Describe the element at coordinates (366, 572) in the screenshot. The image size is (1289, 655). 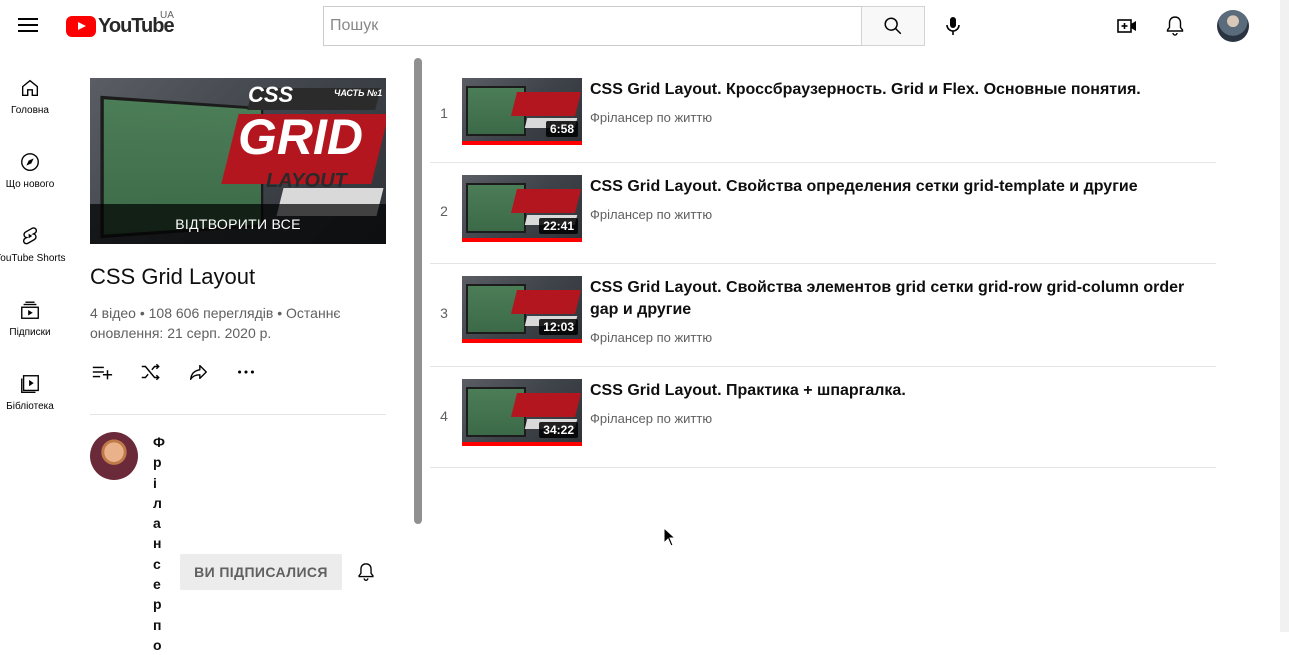
I see `subscription-bell-icon` at that location.